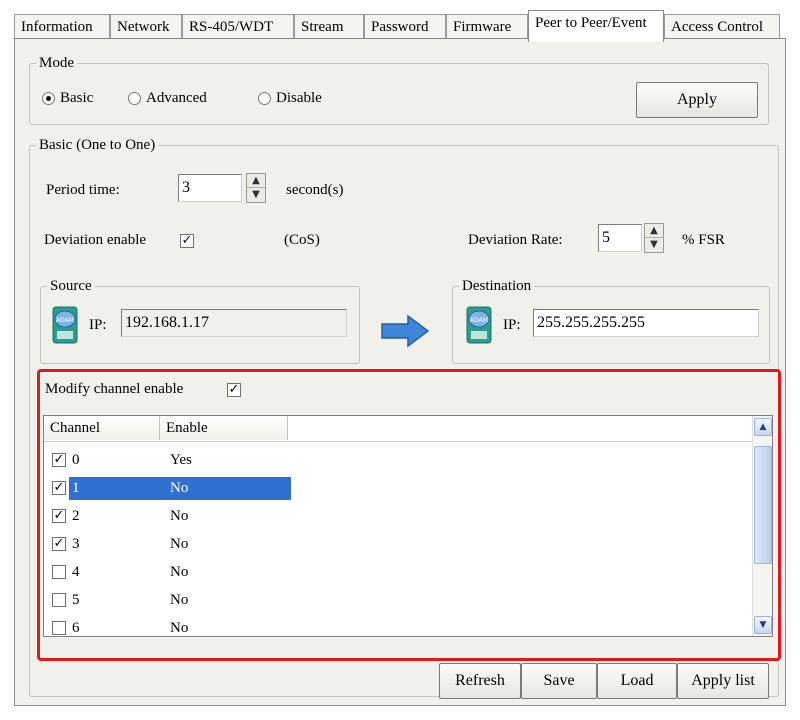 This screenshot has width=800, height=720. Describe the element at coordinates (114, 389) in the screenshot. I see `modify-channel-label: Modify channel enable` at that location.